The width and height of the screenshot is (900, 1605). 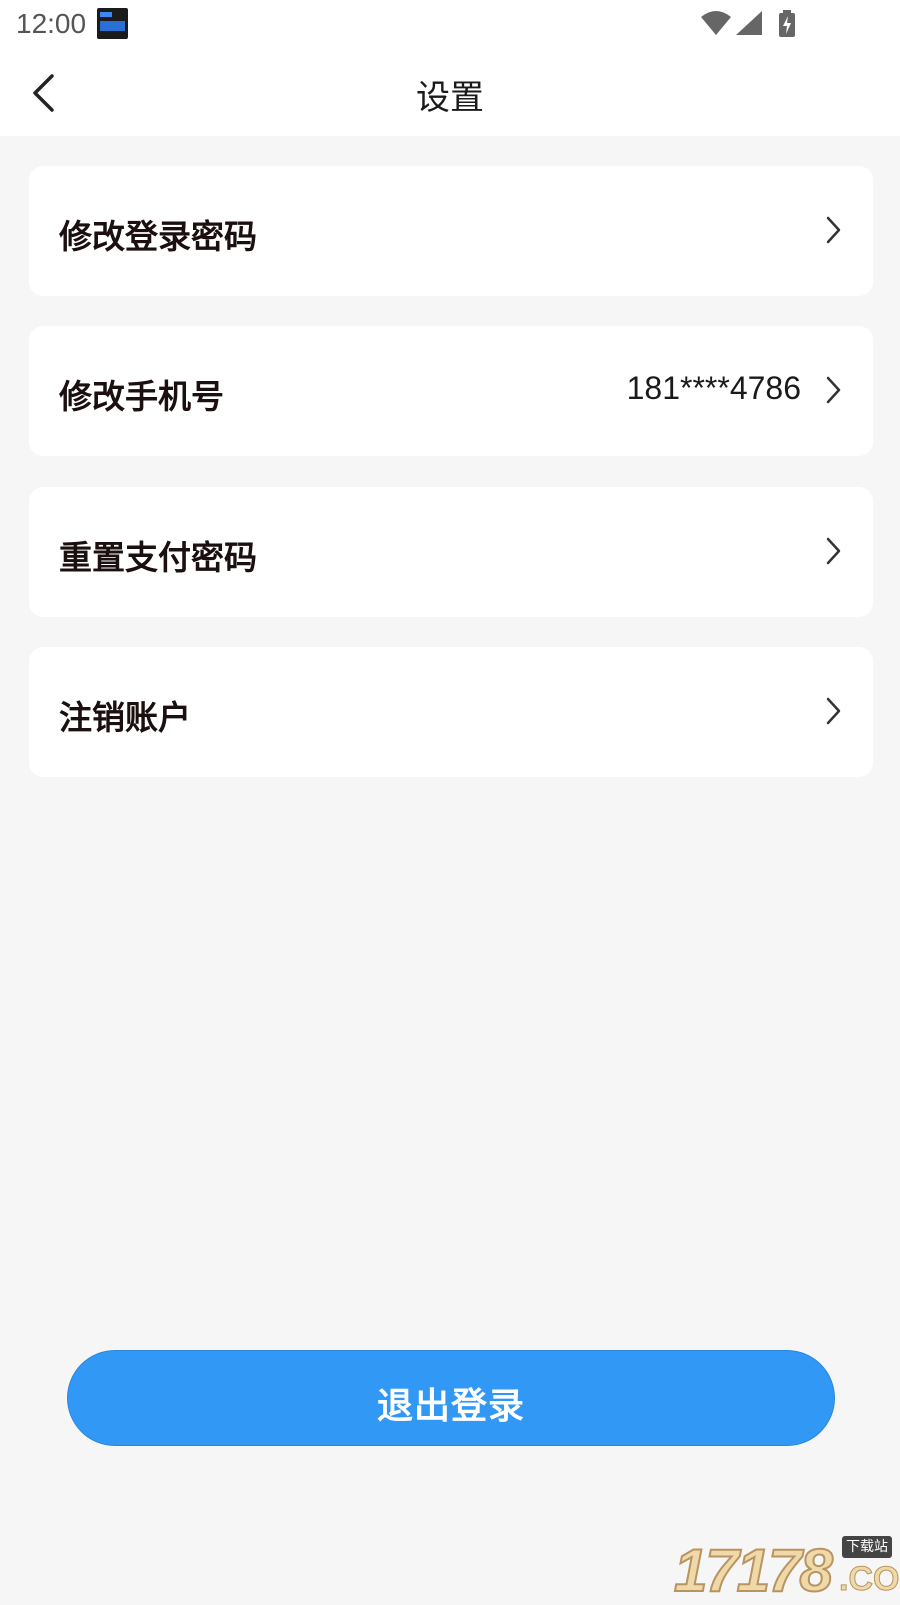 I want to click on nav-bar: 设置, so click(x=450, y=93).